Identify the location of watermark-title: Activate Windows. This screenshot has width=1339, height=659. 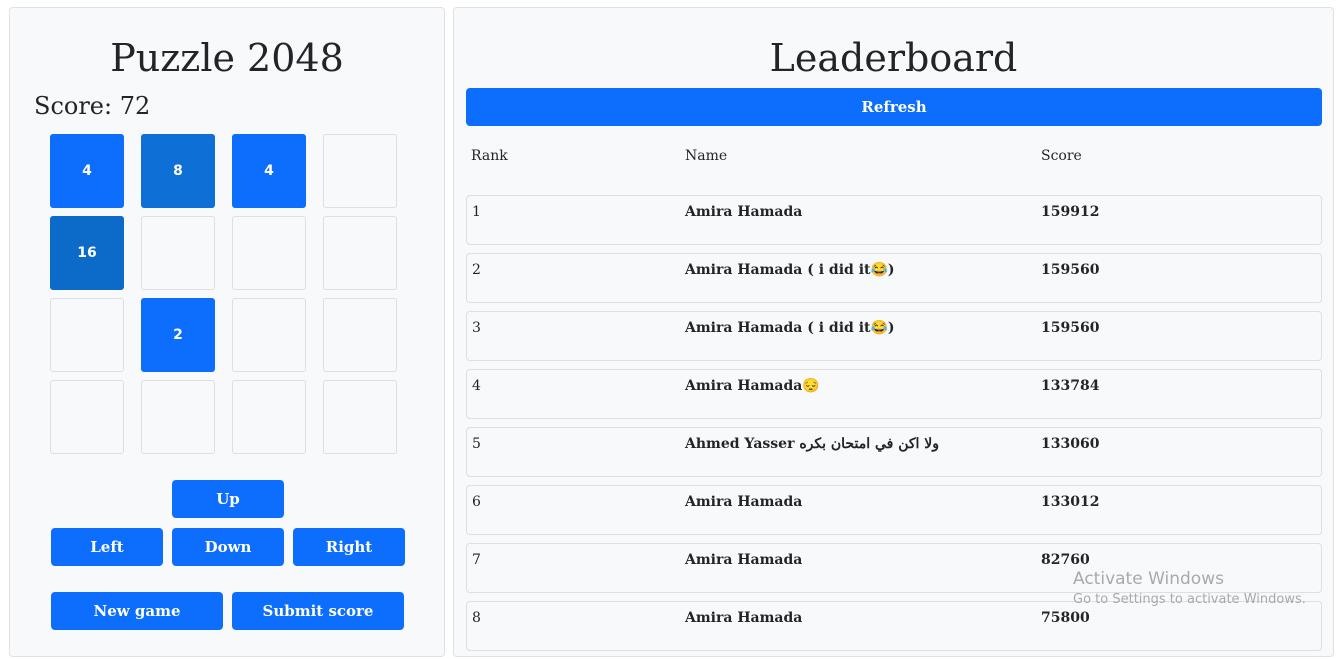
(1148, 579).